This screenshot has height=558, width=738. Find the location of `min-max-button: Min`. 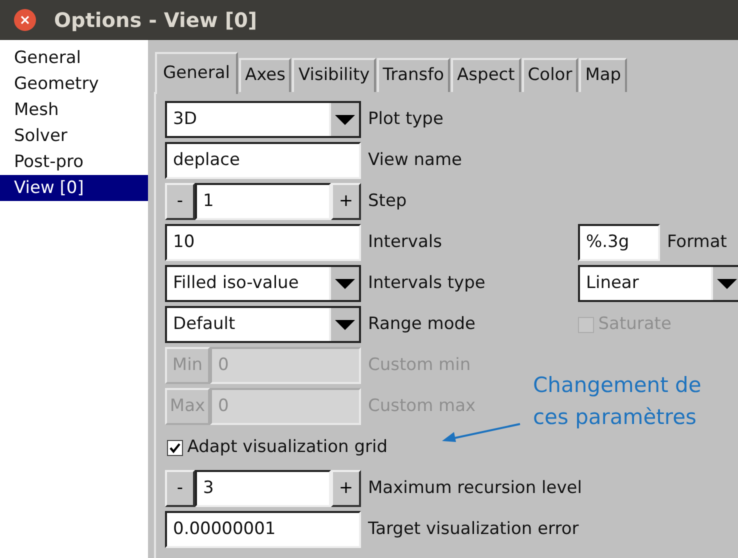

min-max-button: Min is located at coordinates (187, 365).